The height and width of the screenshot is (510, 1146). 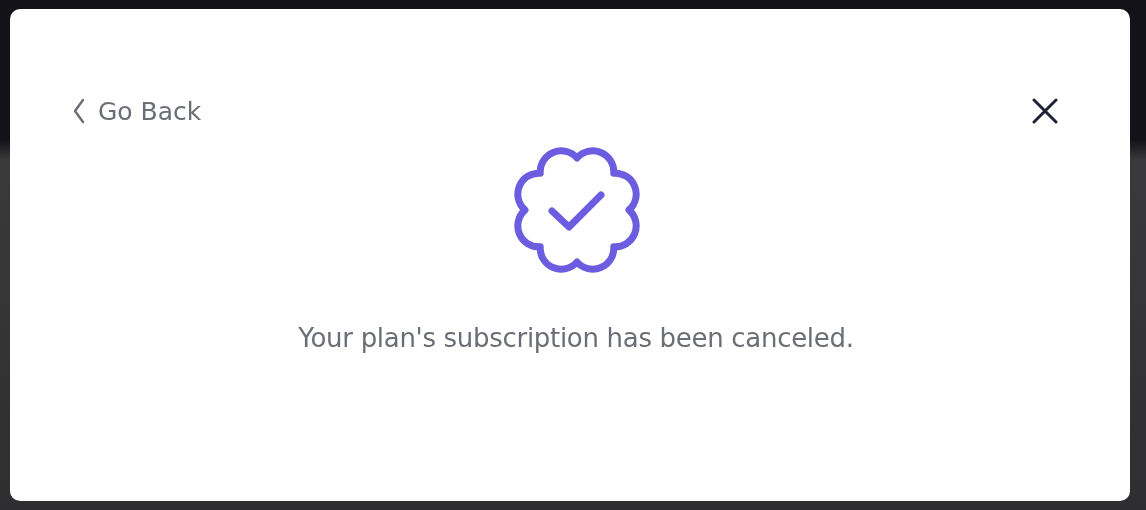 What do you see at coordinates (577, 210) in the screenshot?
I see `verified-badge-icon` at bounding box center [577, 210].